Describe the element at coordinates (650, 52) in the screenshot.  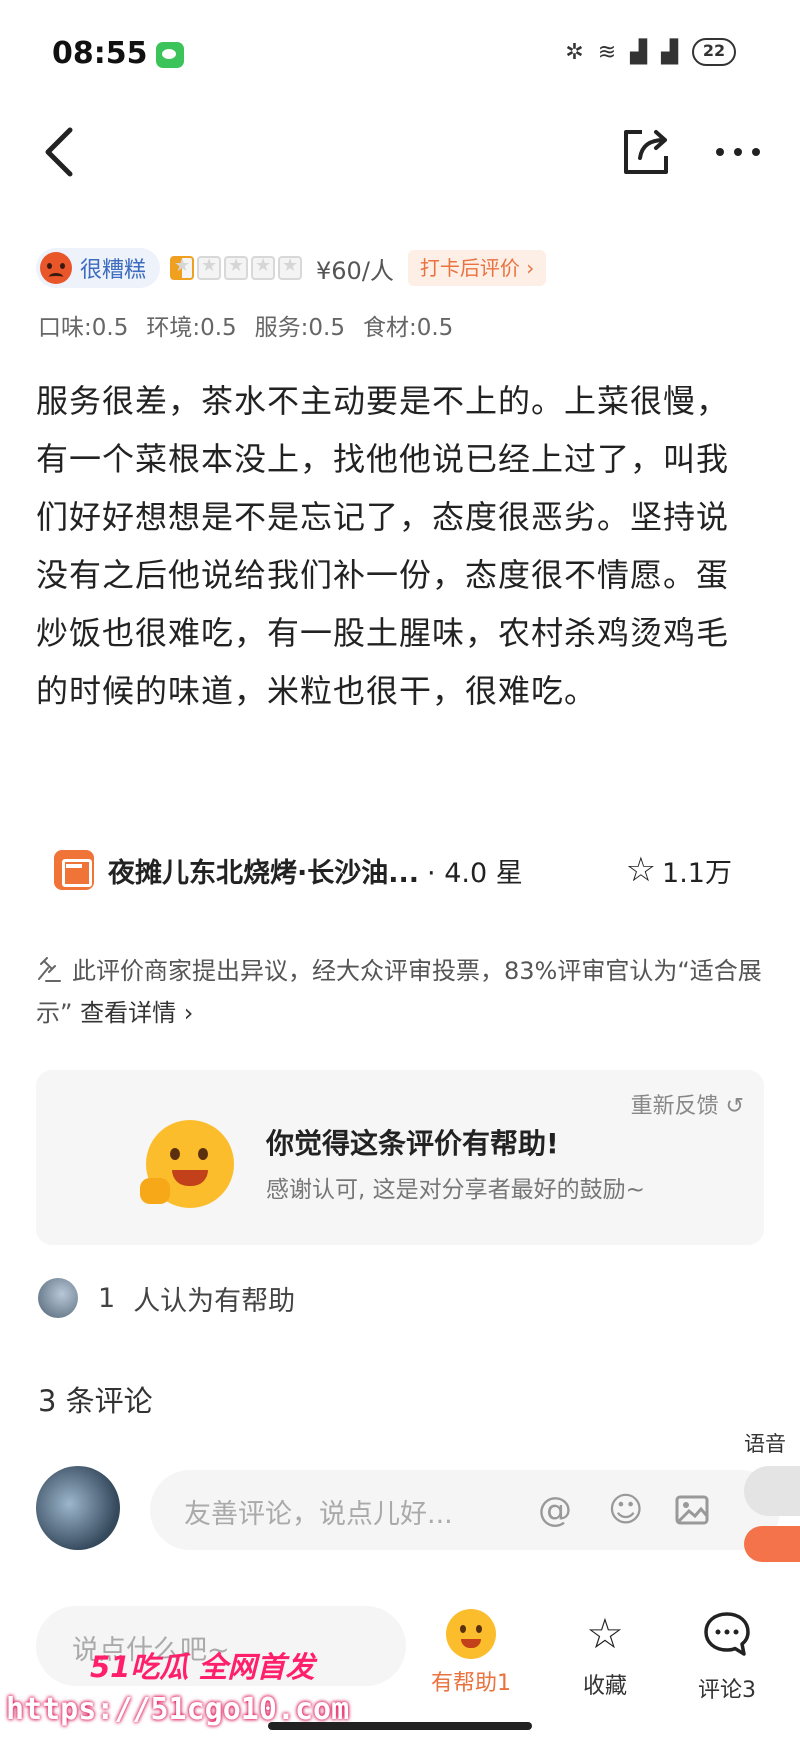
I see `status-icons: ✲ ≋ ▟ ▟ 22` at that location.